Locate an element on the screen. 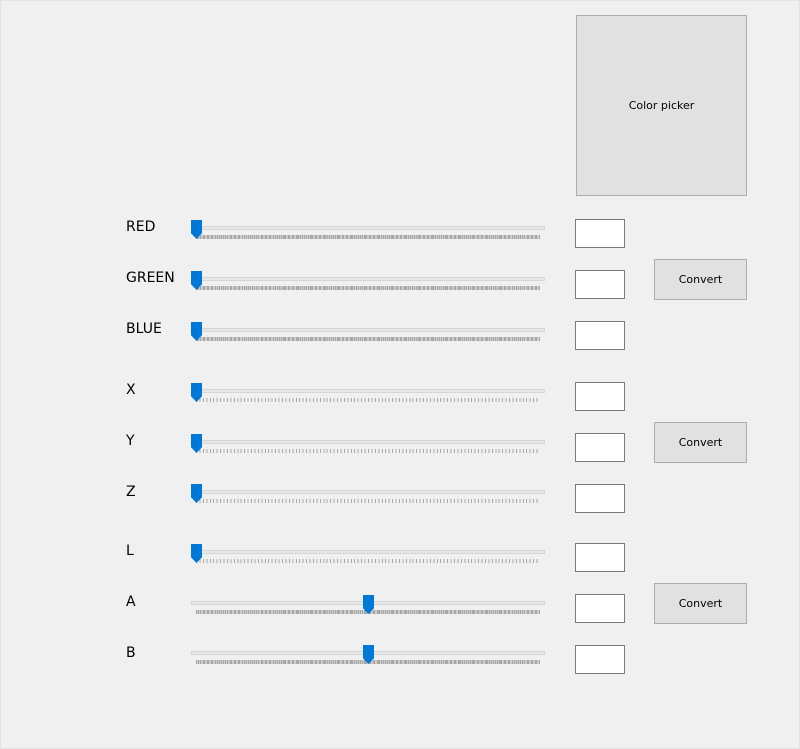 The image size is (800, 749). b-label: B is located at coordinates (131, 653).